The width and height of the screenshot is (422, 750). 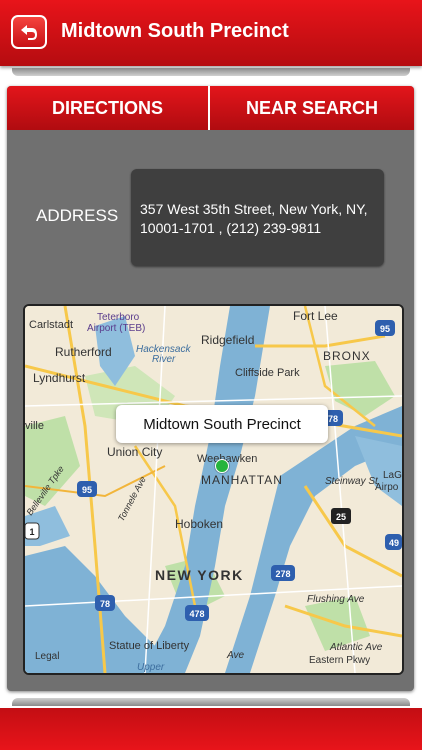 What do you see at coordinates (34, 426) in the screenshot?
I see `map-label: ville` at bounding box center [34, 426].